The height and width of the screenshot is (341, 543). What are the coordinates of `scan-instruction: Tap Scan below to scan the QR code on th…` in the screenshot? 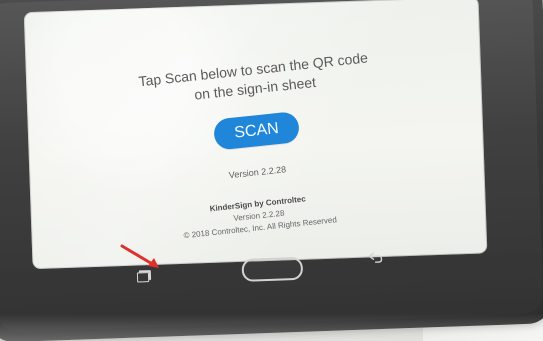 It's located at (253, 76).